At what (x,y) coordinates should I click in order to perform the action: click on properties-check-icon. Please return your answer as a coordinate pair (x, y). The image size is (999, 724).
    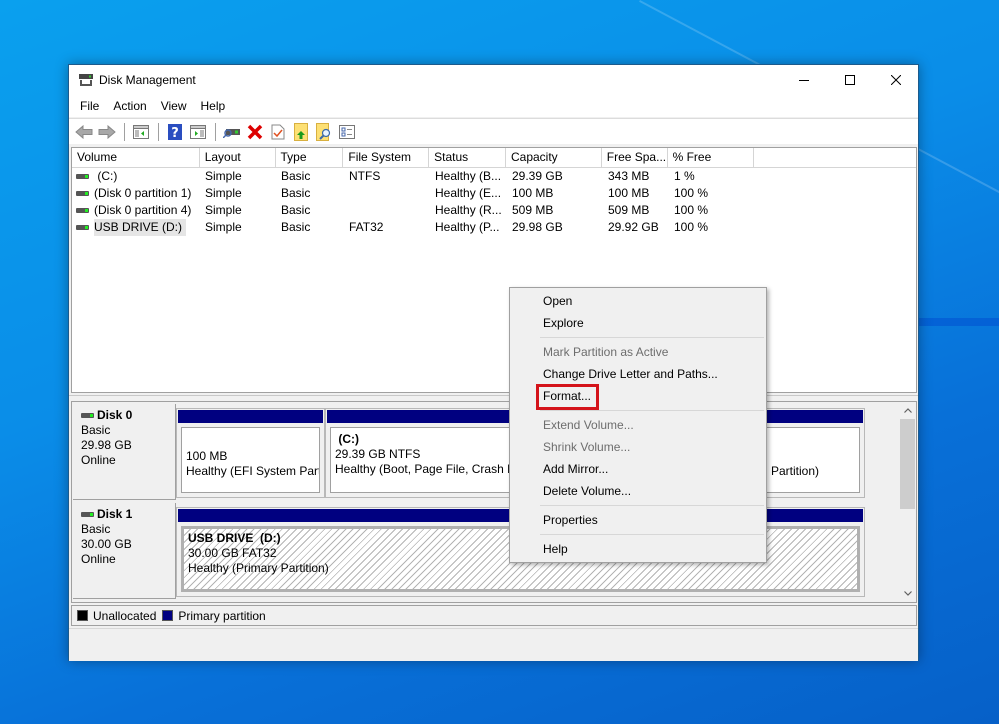
    Looking at the image, I should click on (278, 131).